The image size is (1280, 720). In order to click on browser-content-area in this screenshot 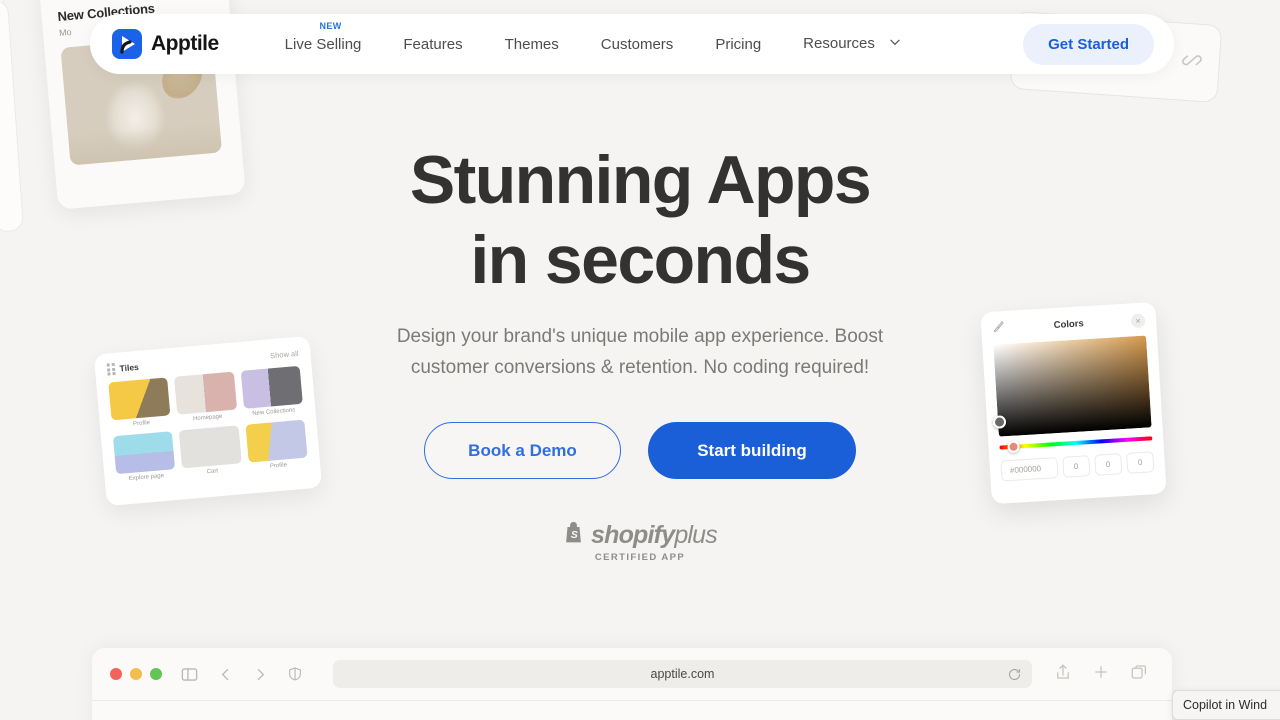, I will do `click(632, 710)`.